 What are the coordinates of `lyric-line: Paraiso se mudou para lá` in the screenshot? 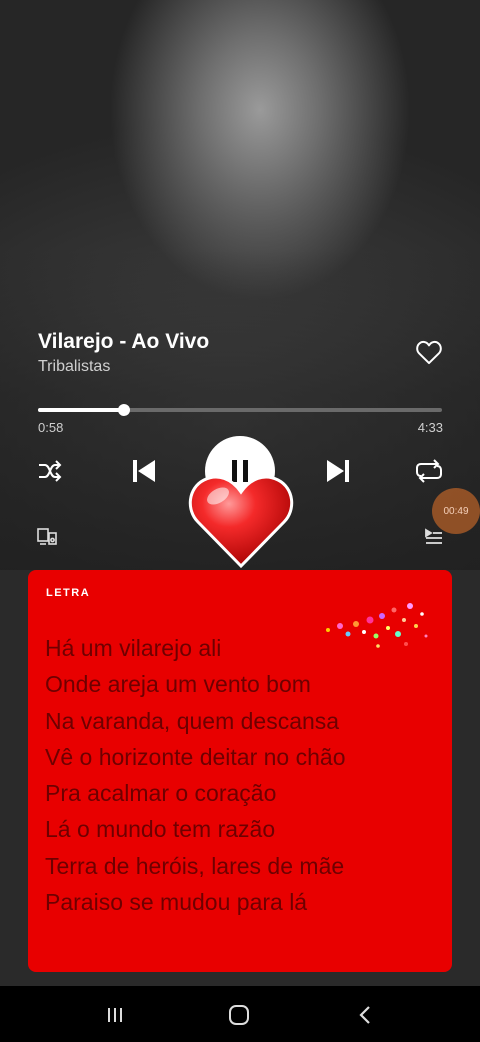 It's located at (195, 902).